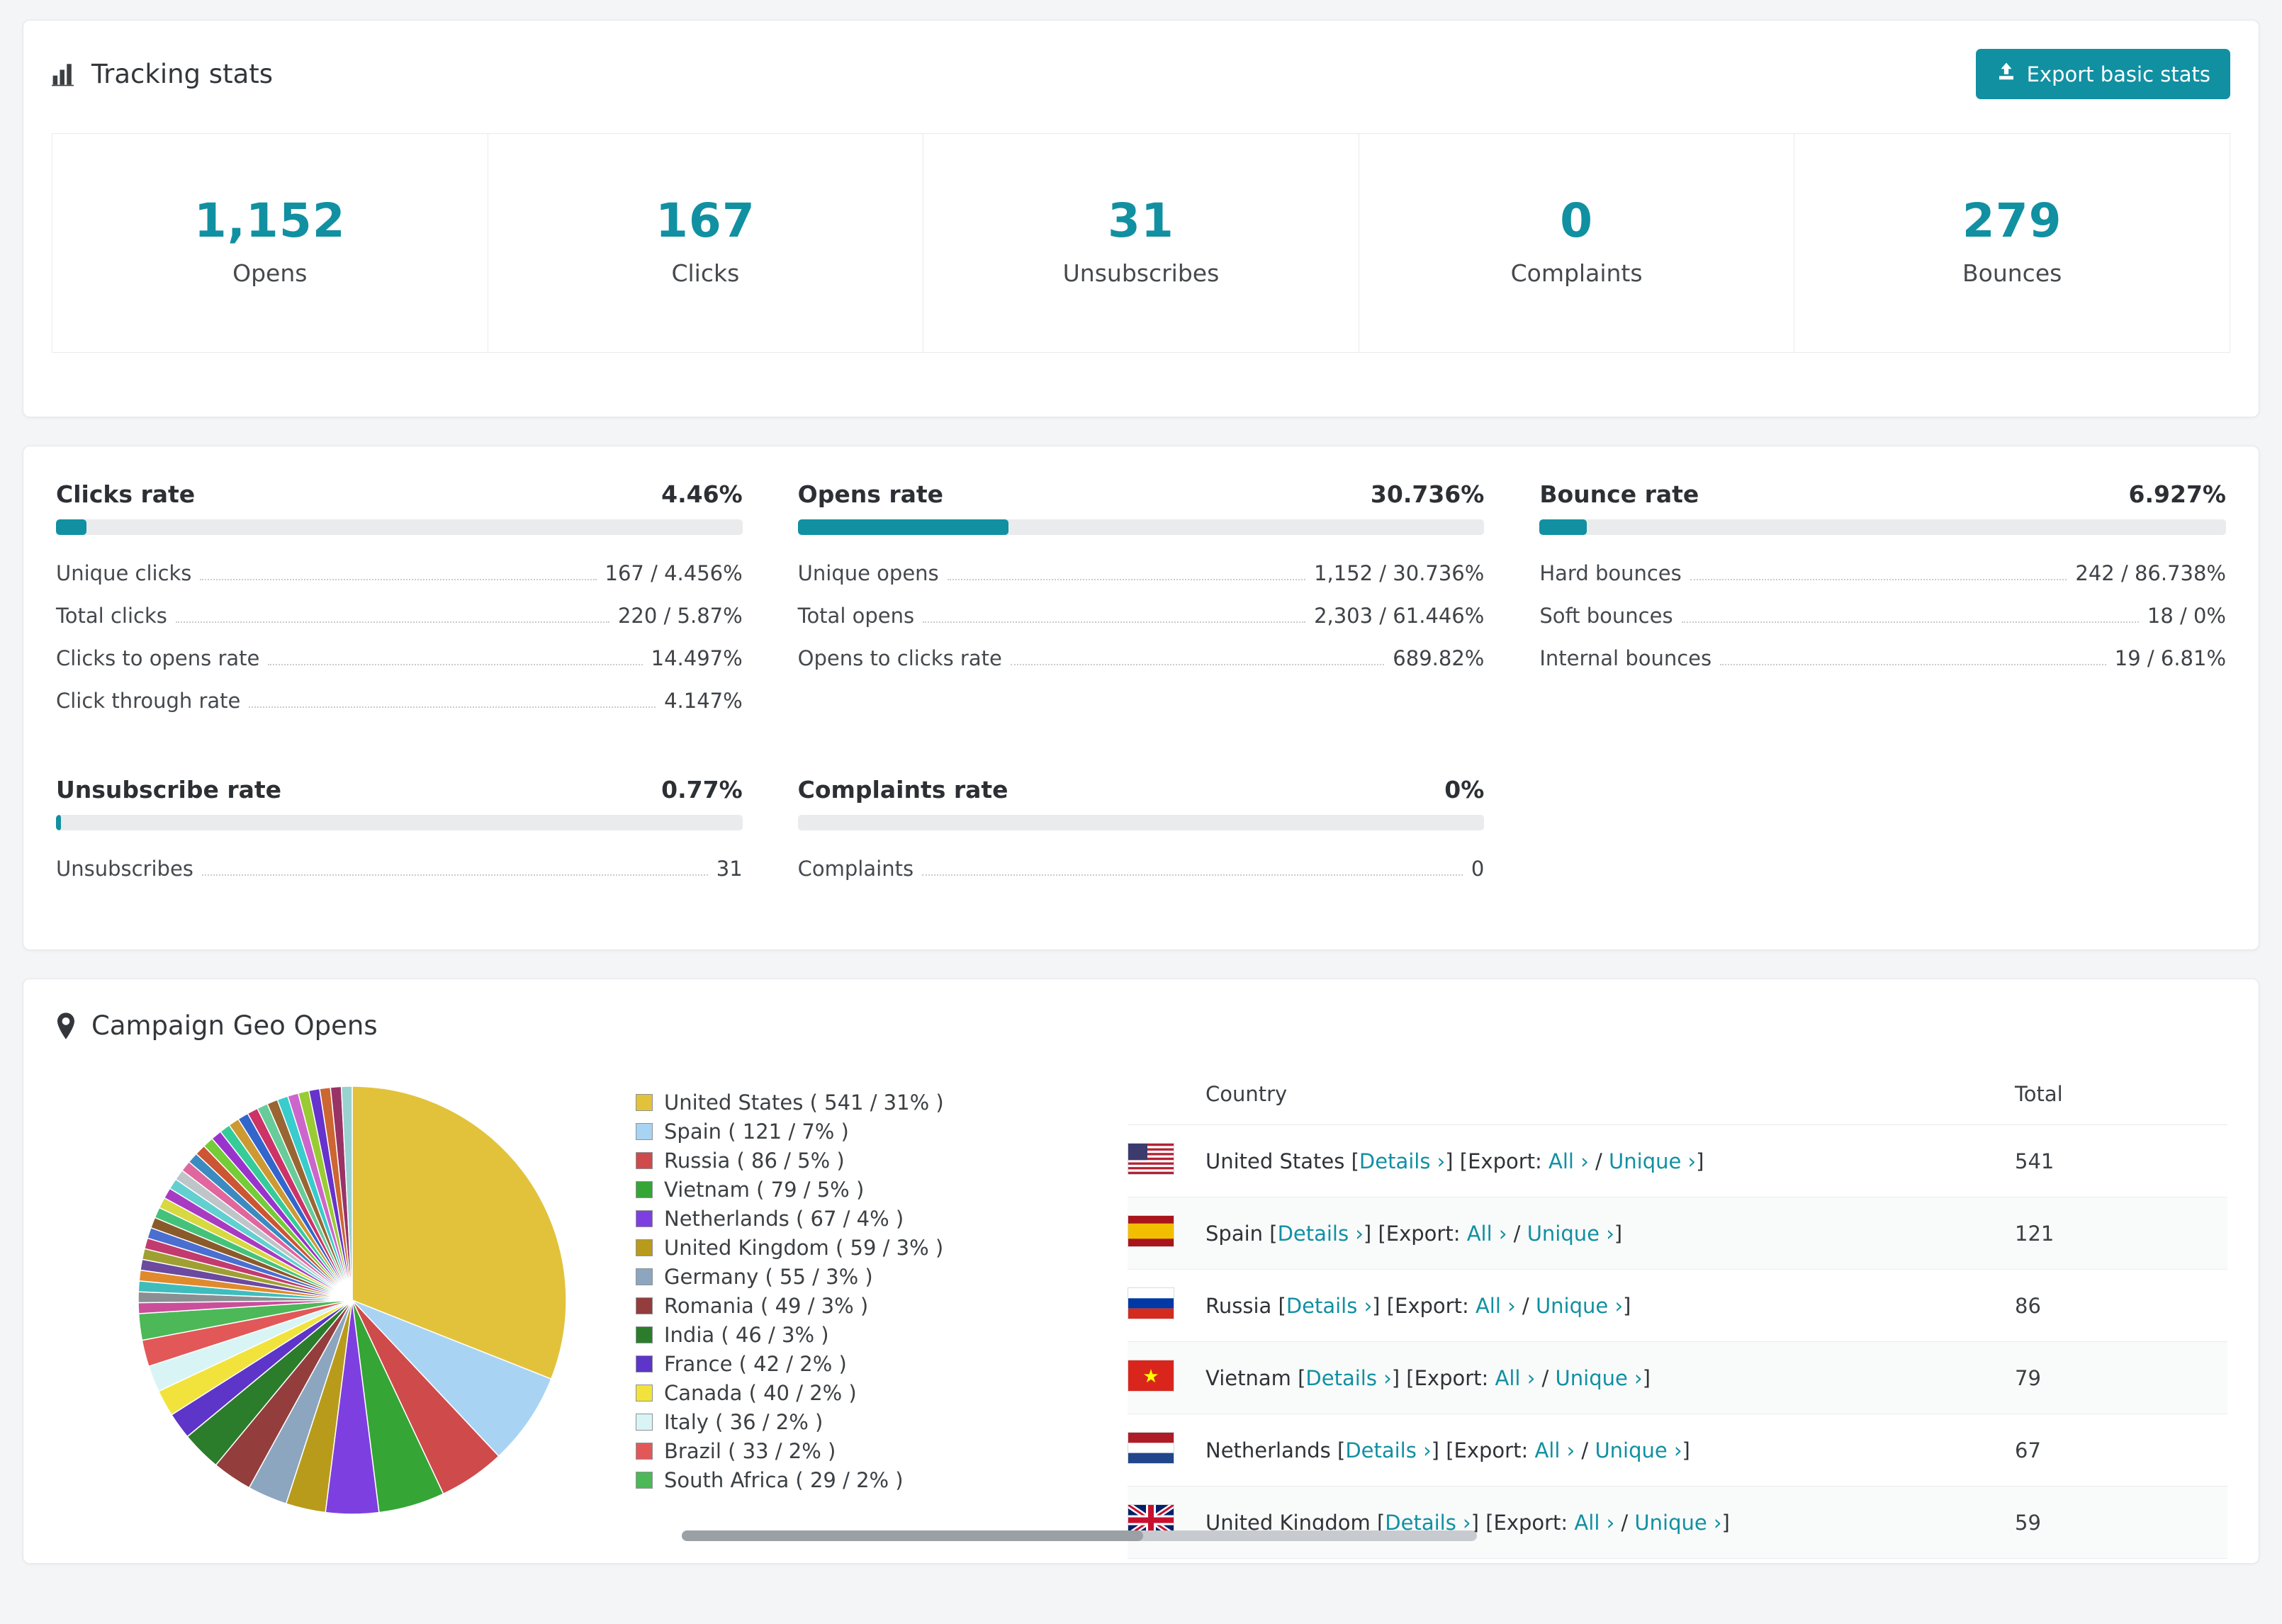 This screenshot has height=1624, width=2282. I want to click on horizontal-scrollbar, so click(1079, 1536).